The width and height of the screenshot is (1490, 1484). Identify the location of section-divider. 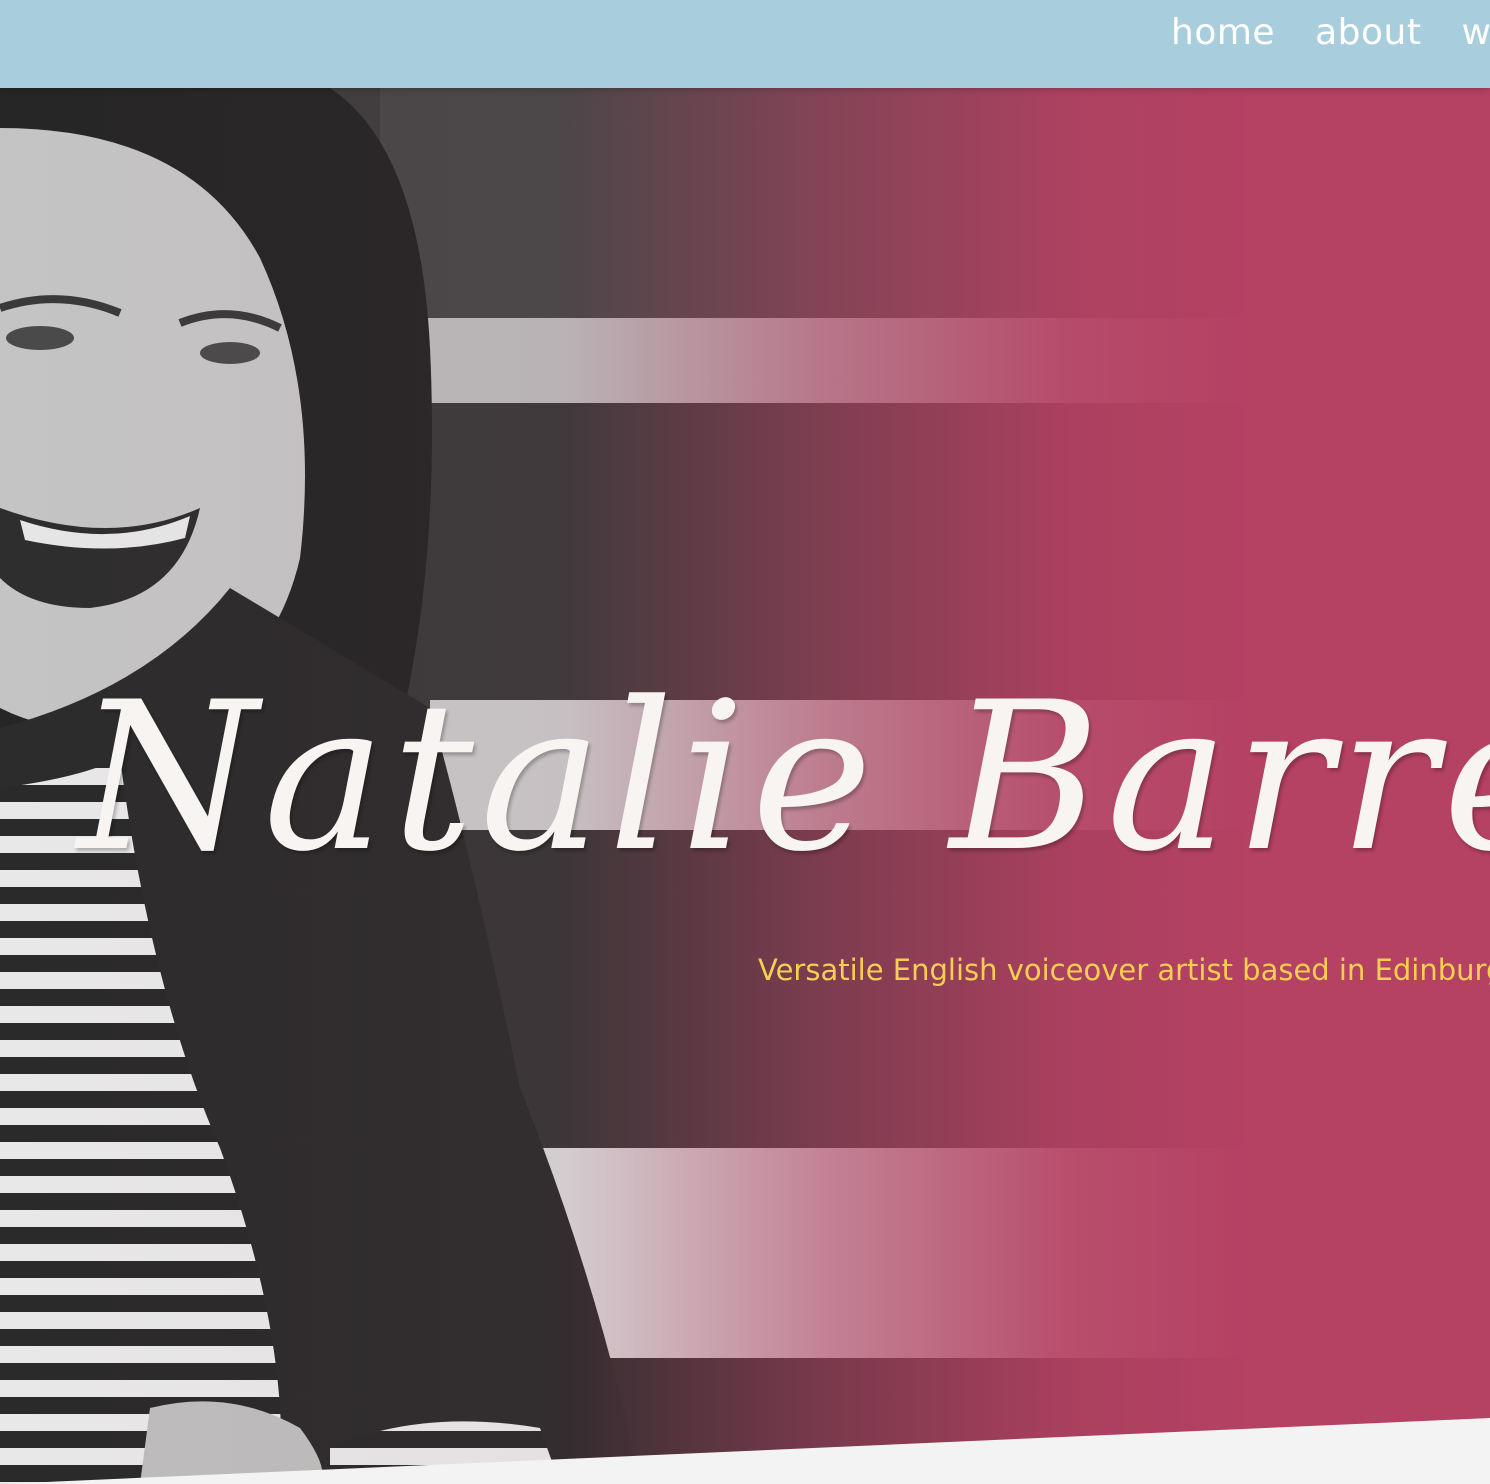
(745, 1451).